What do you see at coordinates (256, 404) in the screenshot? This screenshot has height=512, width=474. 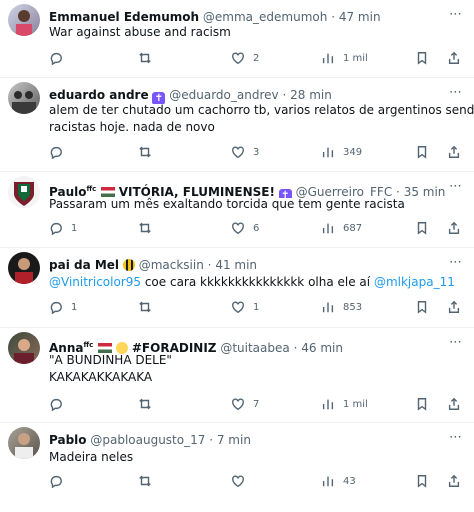 I see `like-count: 7` at bounding box center [256, 404].